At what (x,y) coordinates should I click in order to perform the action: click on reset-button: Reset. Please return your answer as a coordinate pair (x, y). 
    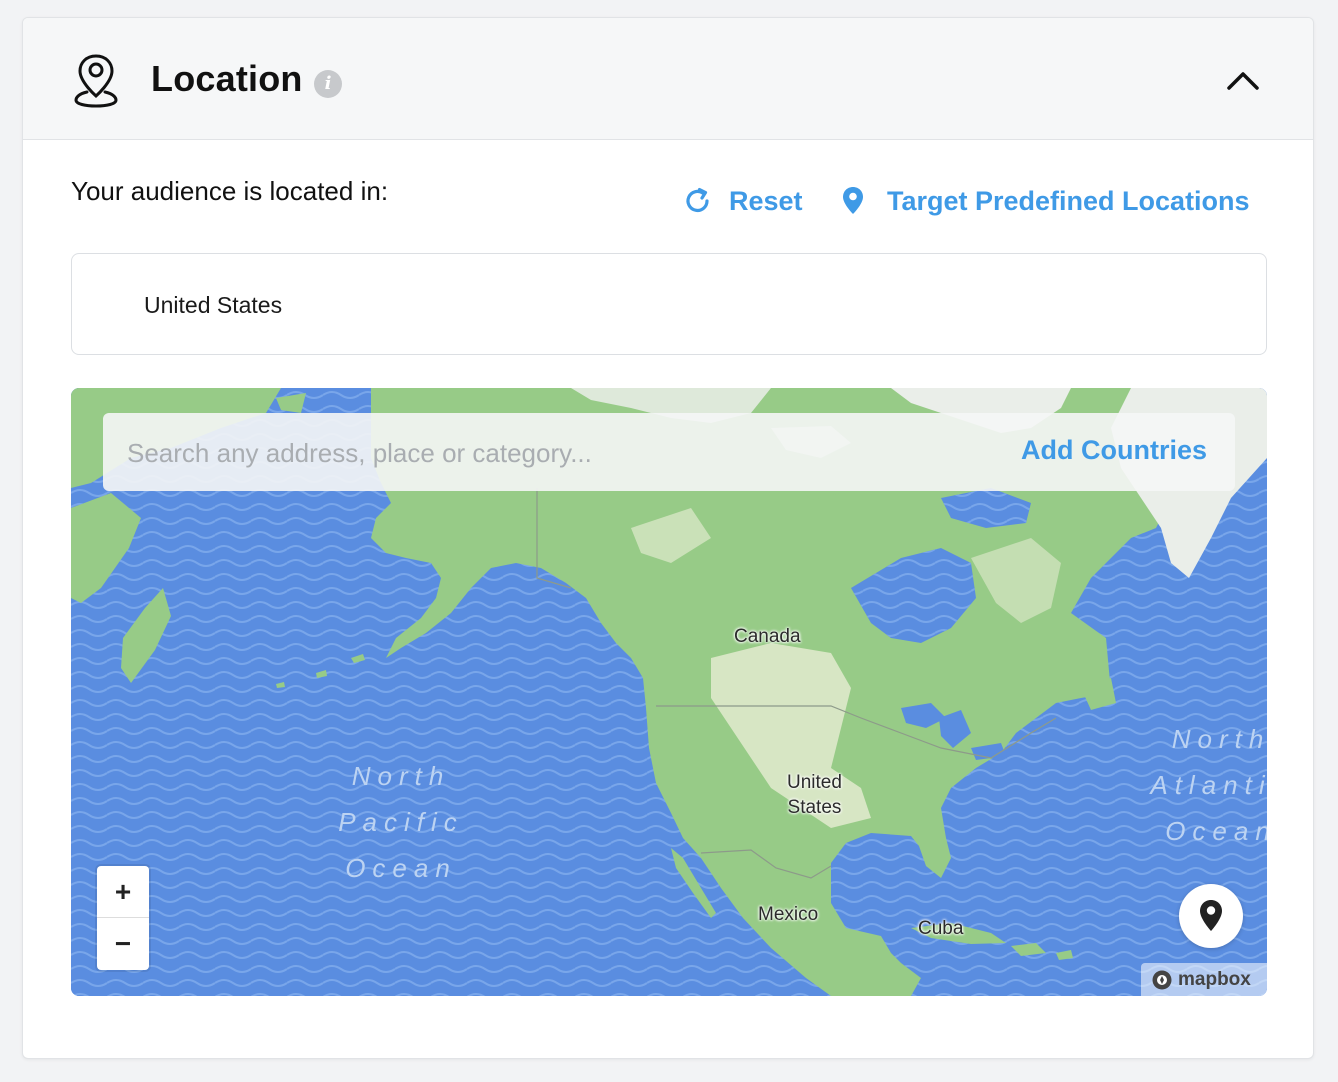
    Looking at the image, I should click on (743, 201).